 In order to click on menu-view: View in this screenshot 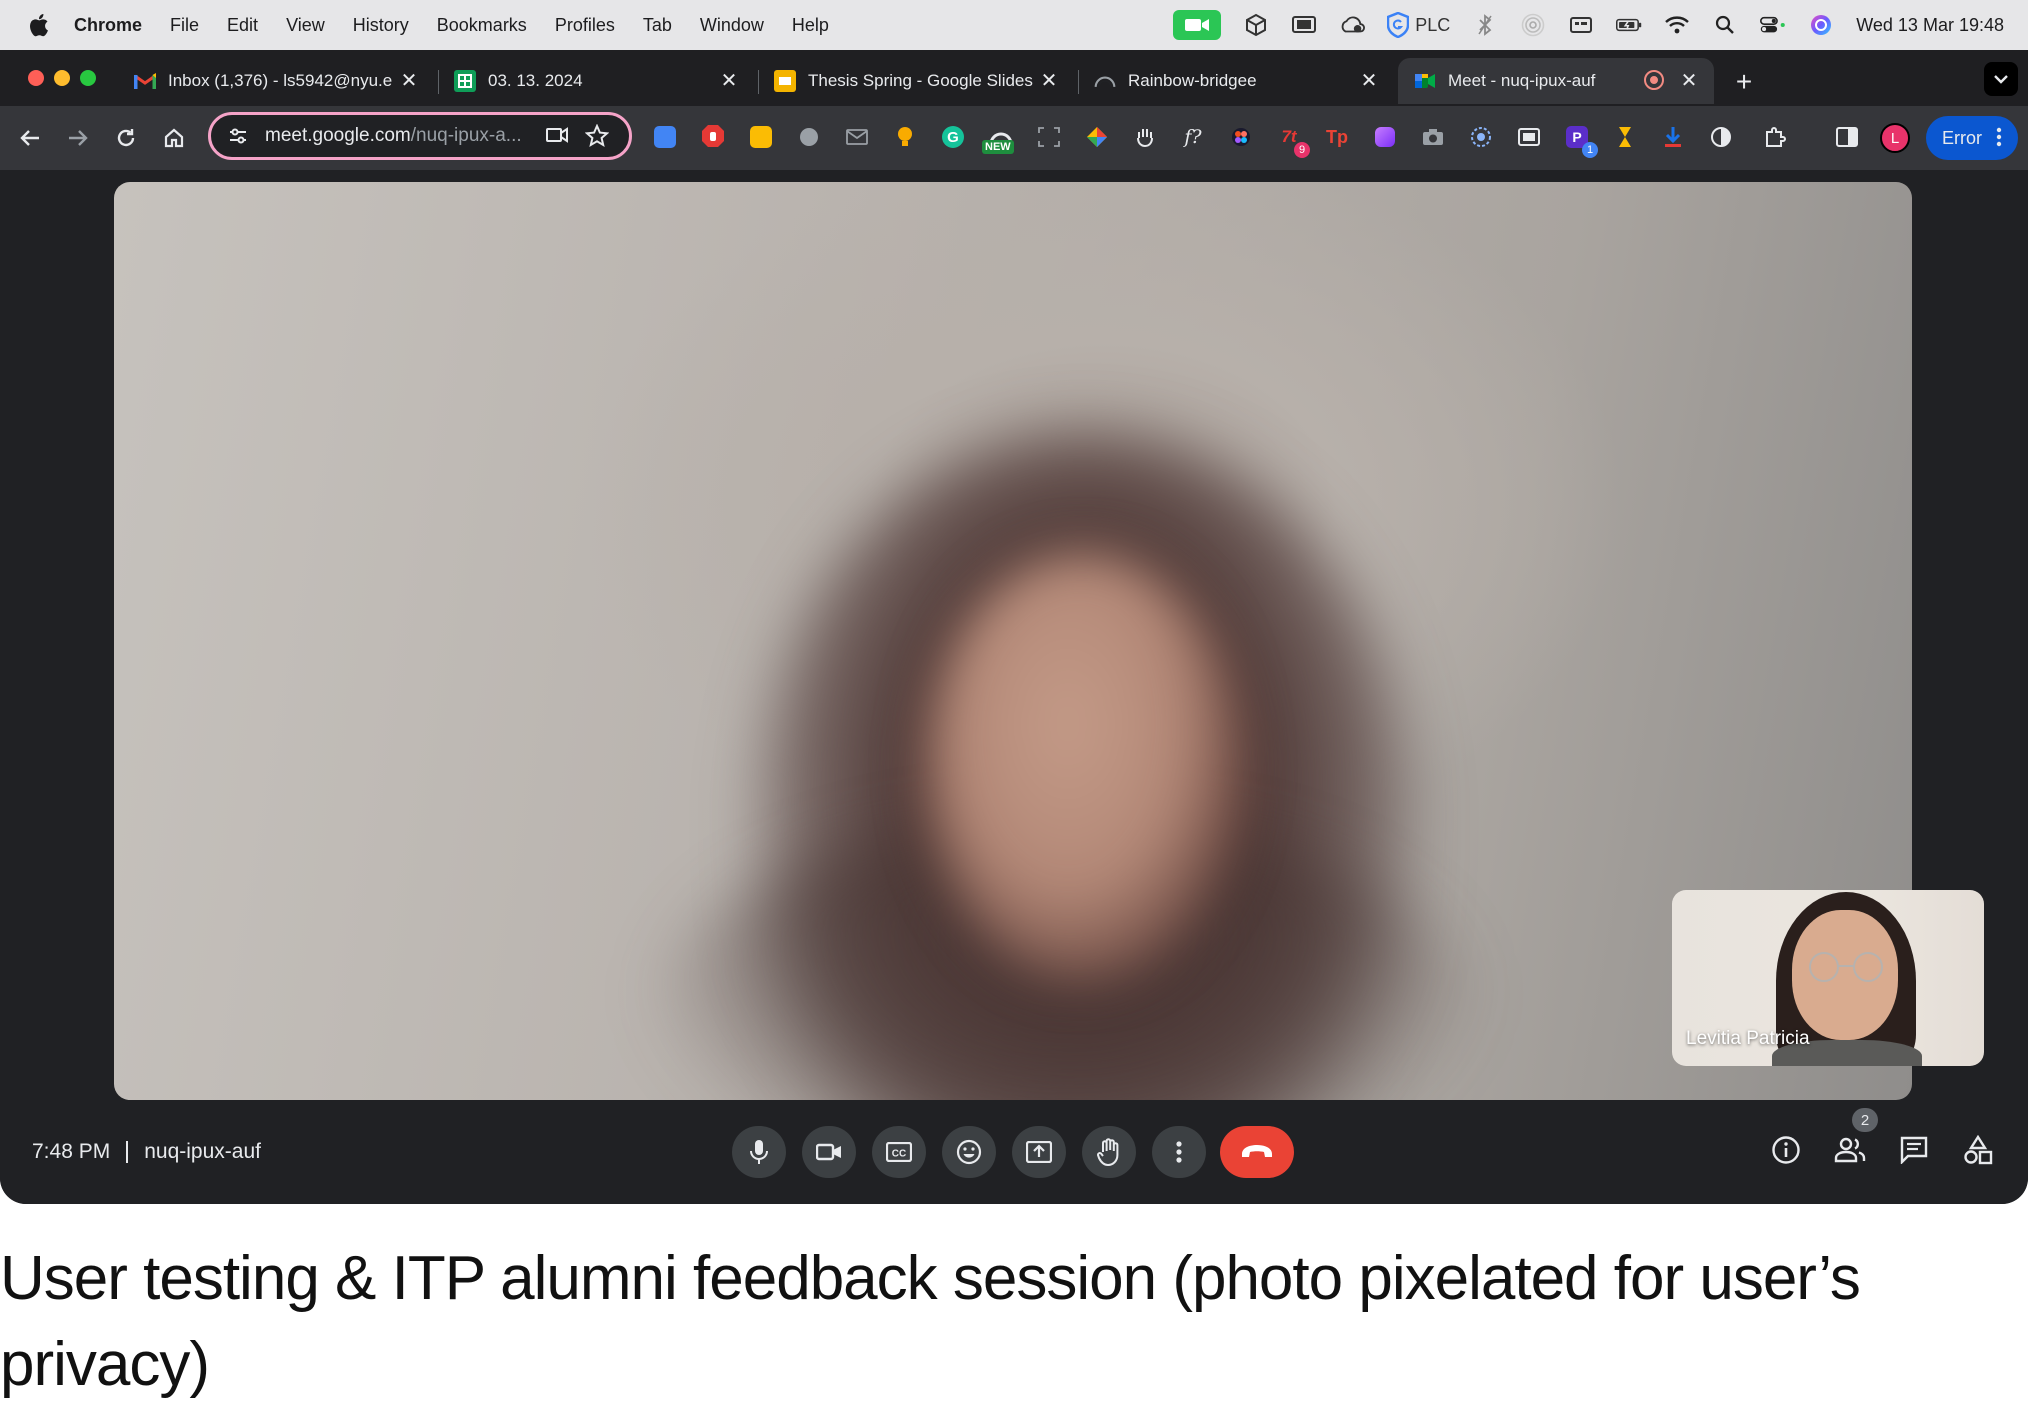, I will do `click(305, 25)`.